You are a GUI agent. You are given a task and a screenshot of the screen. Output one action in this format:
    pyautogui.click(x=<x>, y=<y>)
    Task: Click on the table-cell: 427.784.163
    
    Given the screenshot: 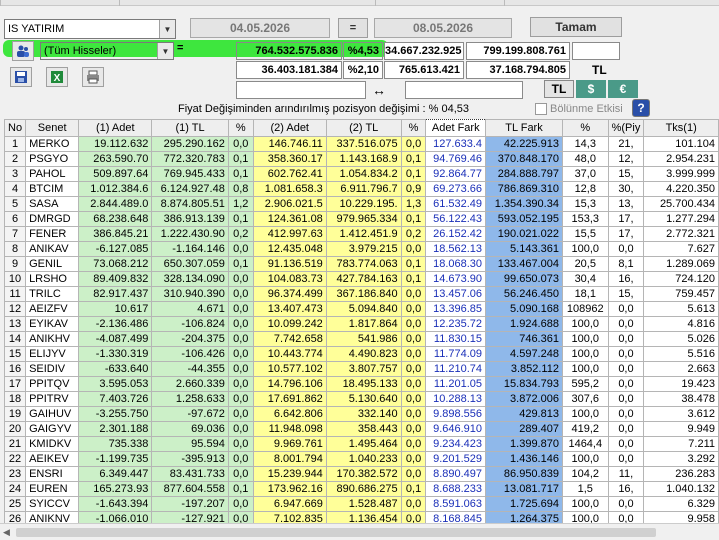 What is the action you would take?
    pyautogui.click(x=363, y=279)
    